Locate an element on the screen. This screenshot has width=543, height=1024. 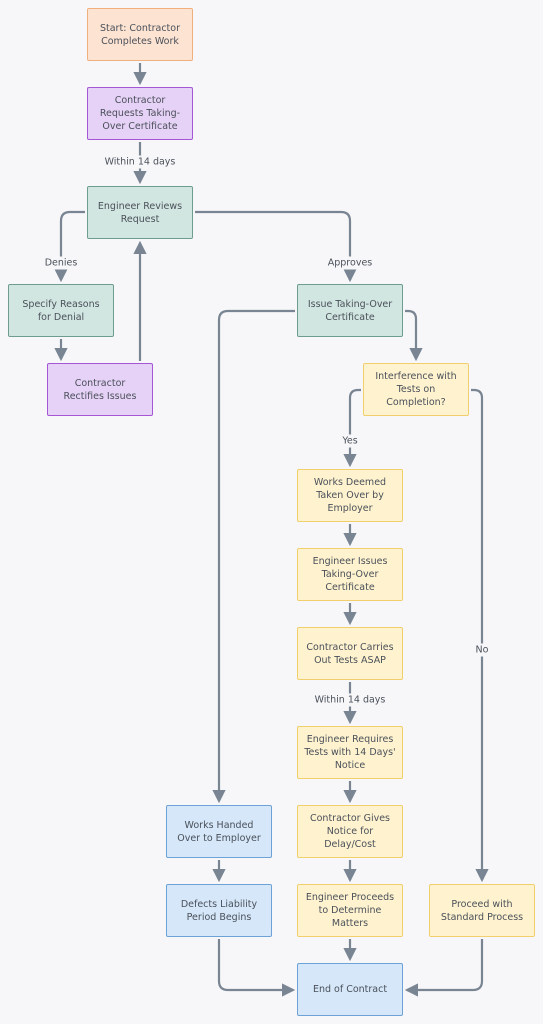
edge-review-specify is located at coordinates (69, 246).